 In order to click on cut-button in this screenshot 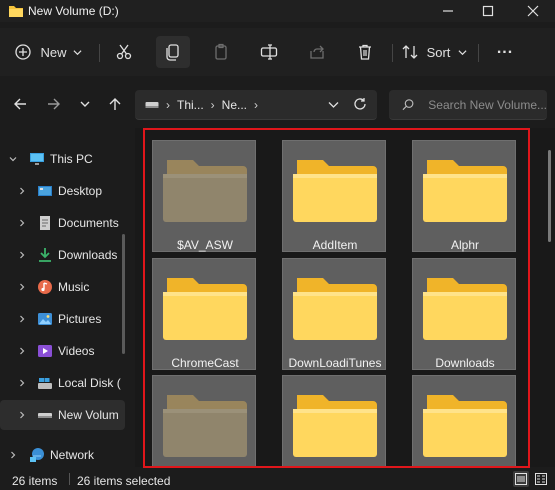, I will do `click(124, 52)`.